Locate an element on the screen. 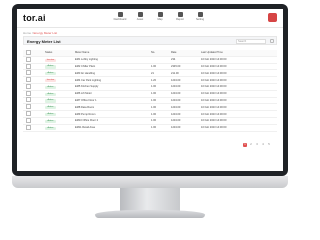  top-nav: Dashboard Asset Map Report Setting is located at coordinates (160, 16).